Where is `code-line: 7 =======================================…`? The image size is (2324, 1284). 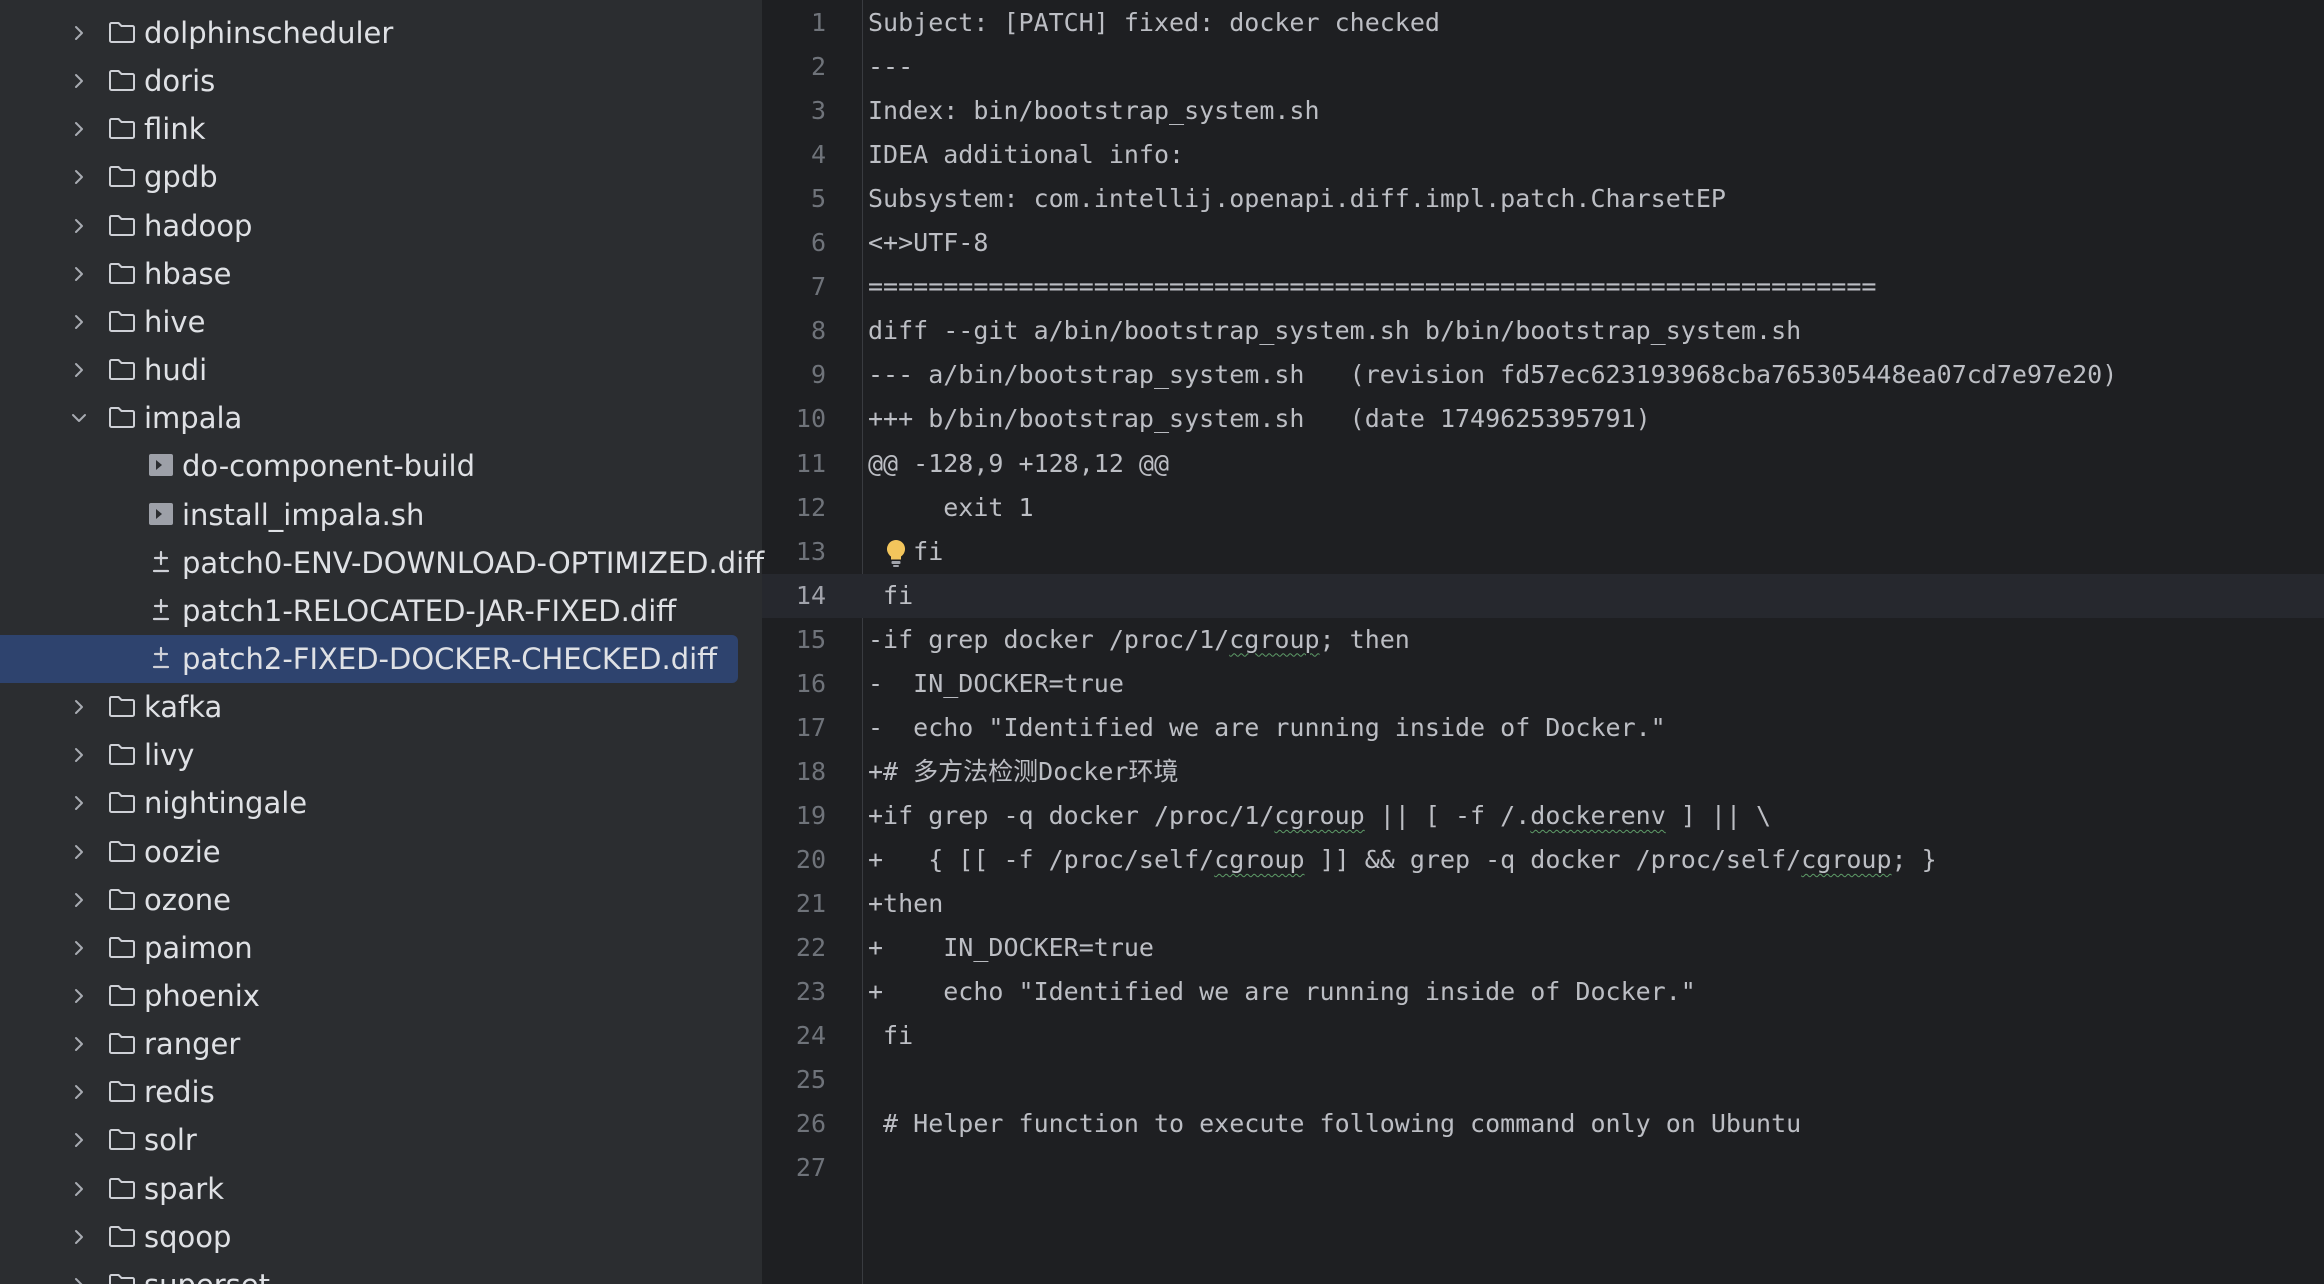
code-line: 7 =======================================… is located at coordinates (1543, 287).